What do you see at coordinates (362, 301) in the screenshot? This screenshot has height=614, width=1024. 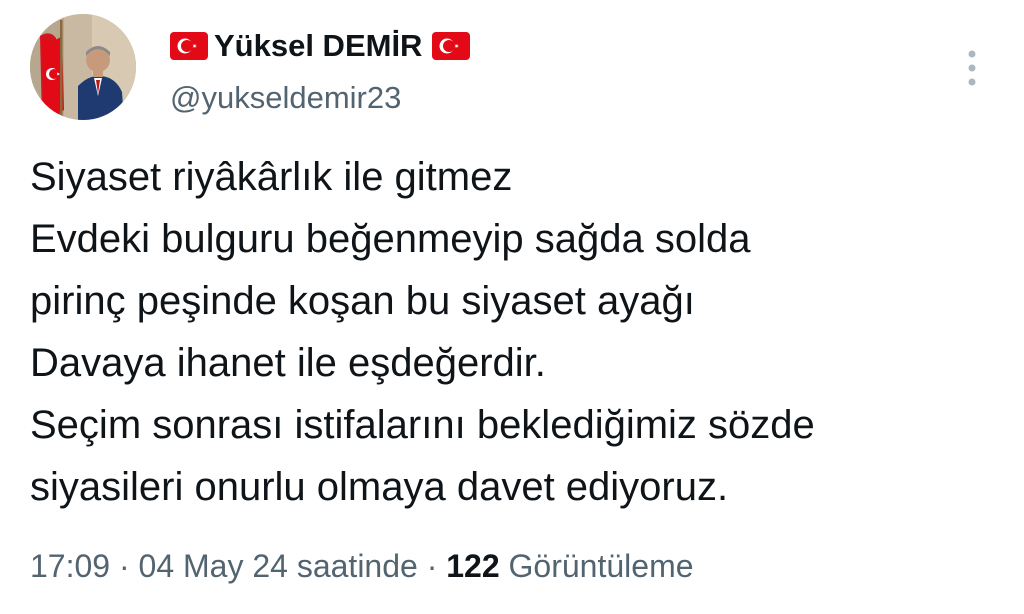 I see `tweet-text-line: pirinç peşinde koşan bu siyaset ayağı` at bounding box center [362, 301].